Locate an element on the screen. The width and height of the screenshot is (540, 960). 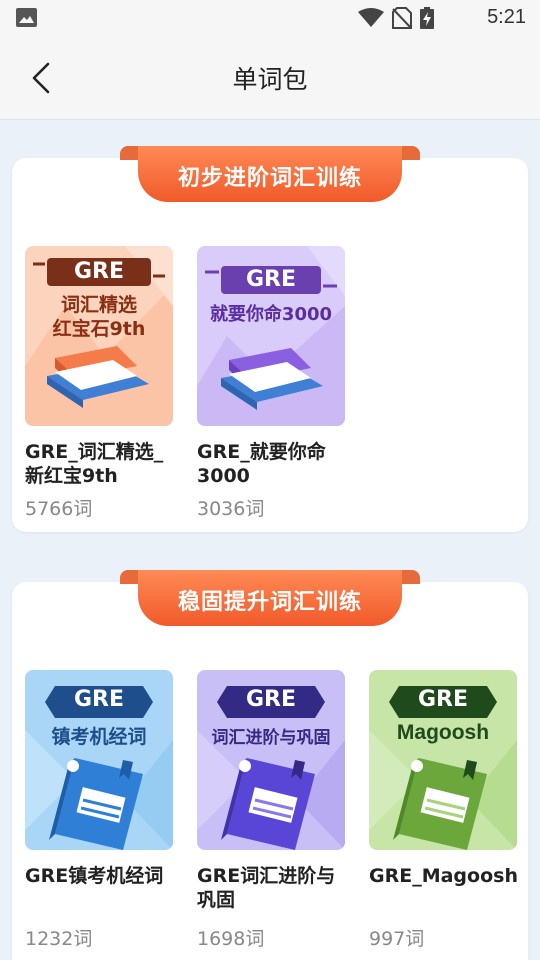
page-title: 单词包 is located at coordinates (270, 79).